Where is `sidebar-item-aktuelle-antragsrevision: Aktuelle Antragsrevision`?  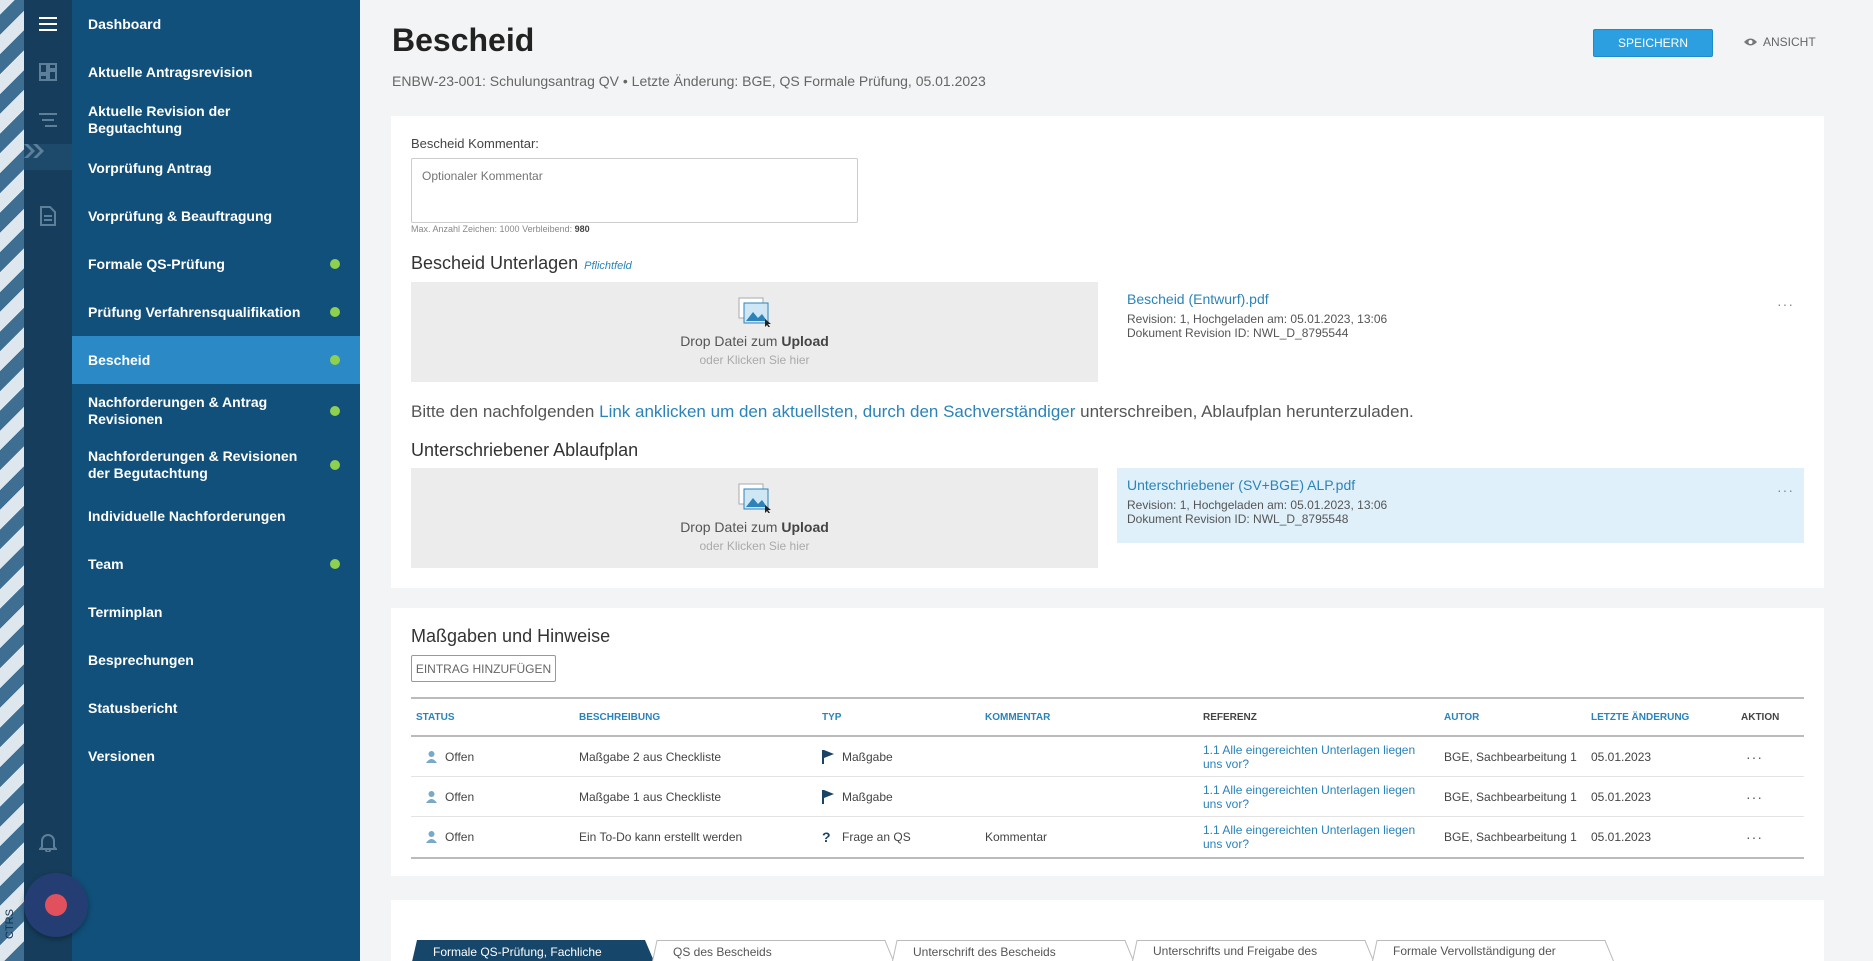 sidebar-item-aktuelle-antragsrevision: Aktuelle Antragsrevision is located at coordinates (216, 72).